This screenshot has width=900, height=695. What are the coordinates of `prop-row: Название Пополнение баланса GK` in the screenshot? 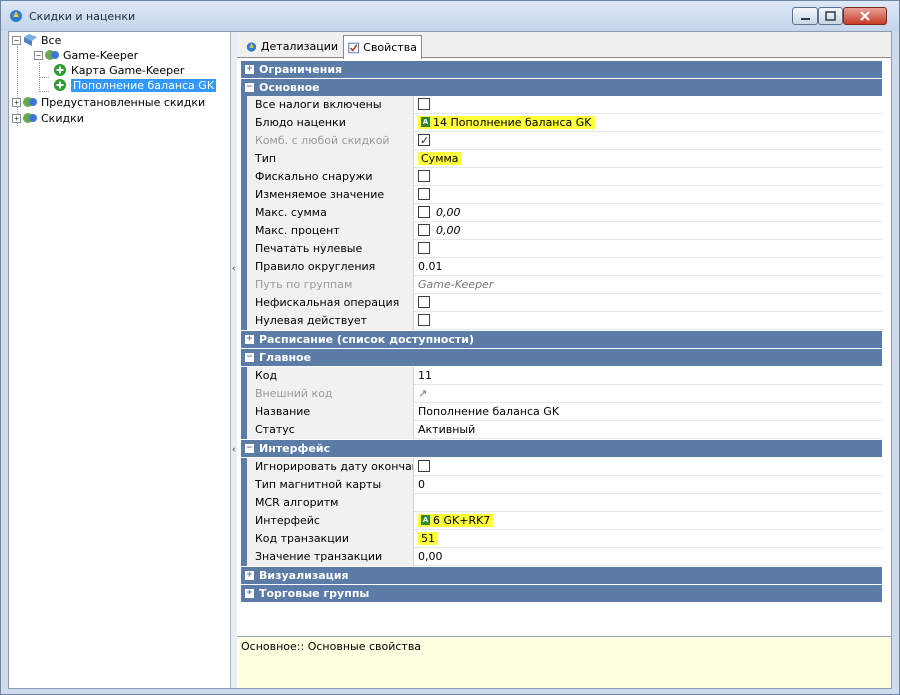 It's located at (561, 412).